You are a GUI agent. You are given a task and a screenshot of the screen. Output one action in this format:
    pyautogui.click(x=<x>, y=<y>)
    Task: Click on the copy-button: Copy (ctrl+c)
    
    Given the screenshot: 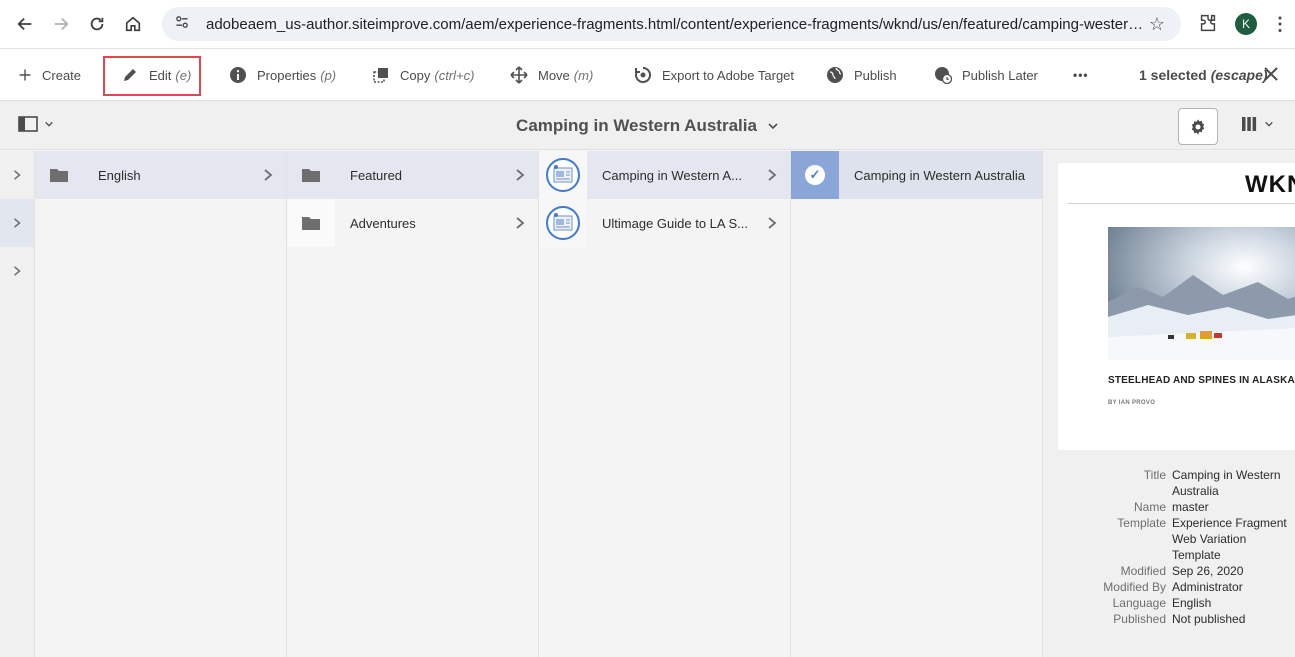 What is the action you would take?
    pyautogui.click(x=423, y=75)
    